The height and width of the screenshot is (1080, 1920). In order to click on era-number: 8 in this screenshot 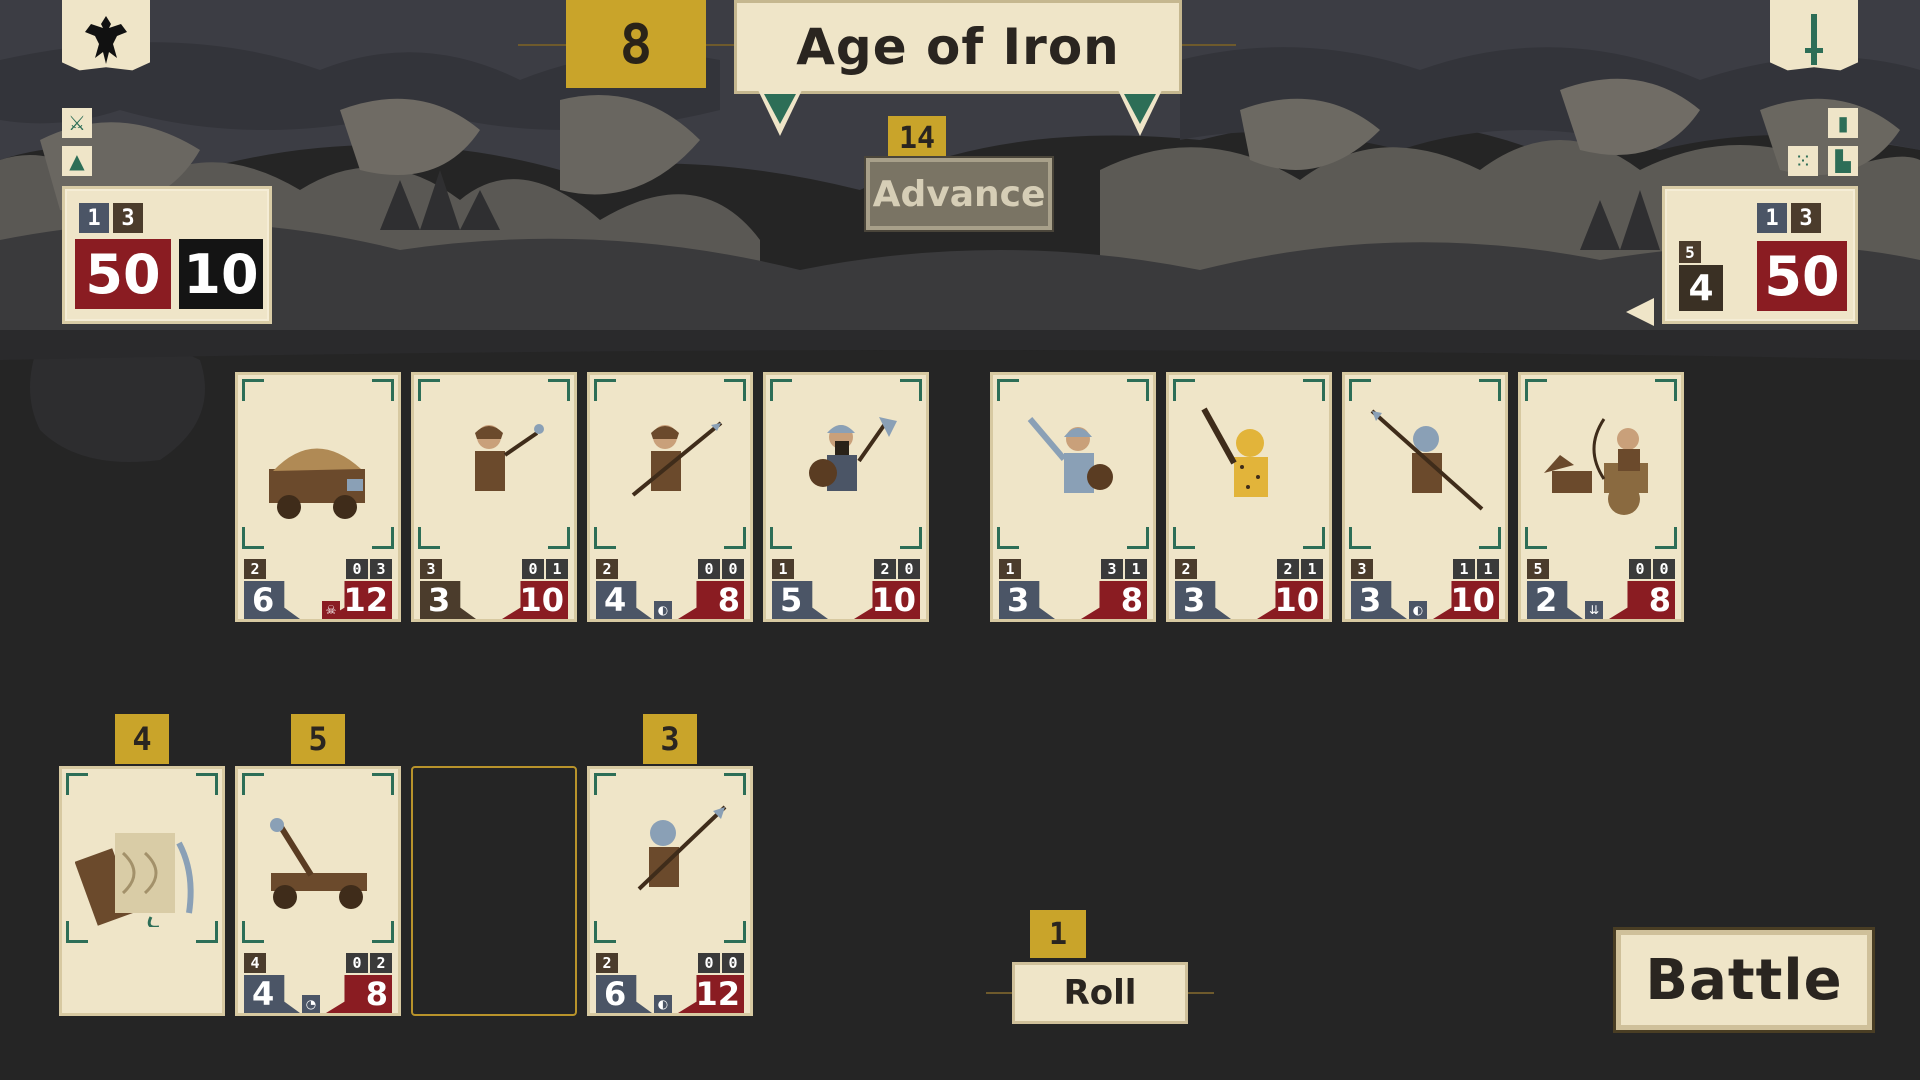, I will do `click(636, 44)`.